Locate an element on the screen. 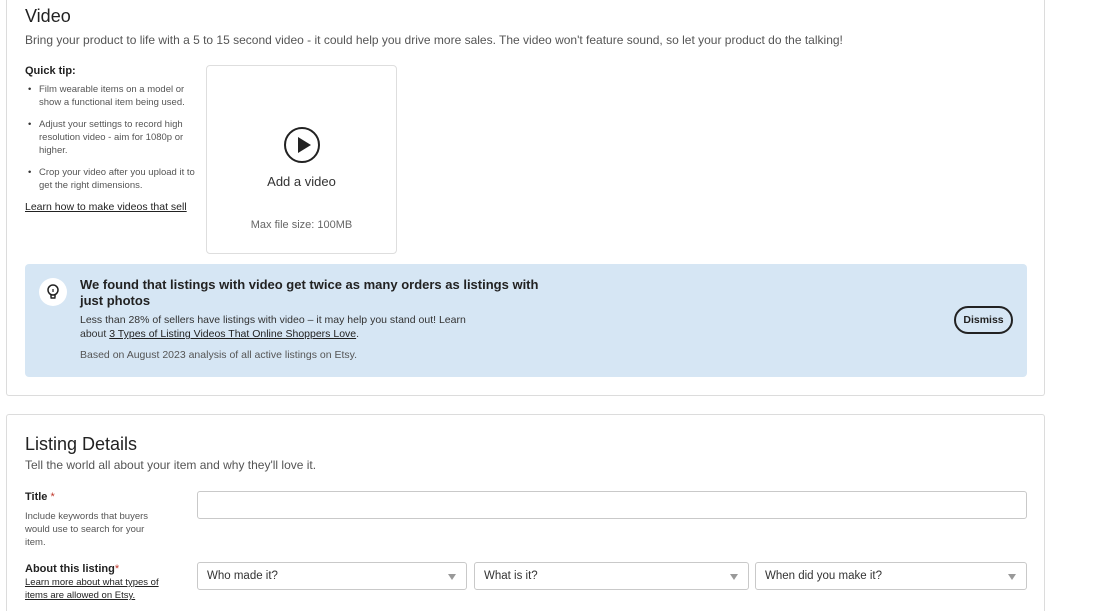 The height and width of the screenshot is (611, 1100). banner-text-end: . is located at coordinates (358, 334).